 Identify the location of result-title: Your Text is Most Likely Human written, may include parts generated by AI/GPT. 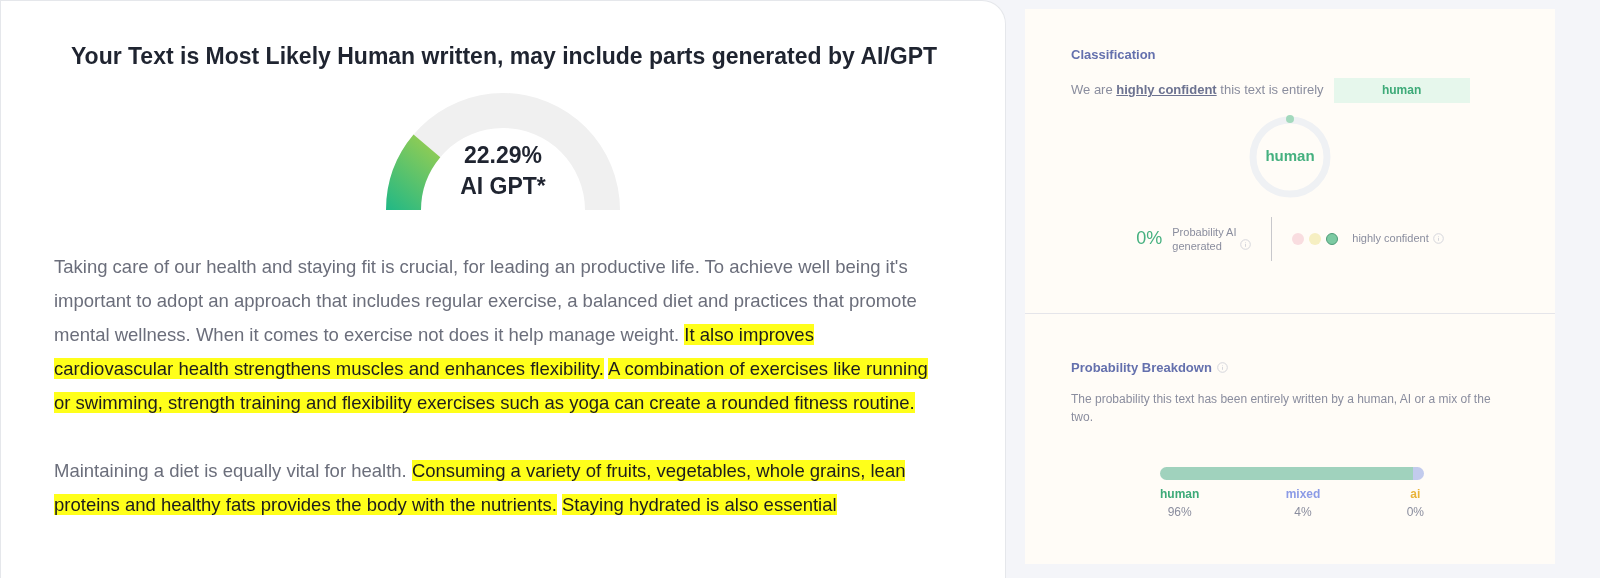
(504, 56).